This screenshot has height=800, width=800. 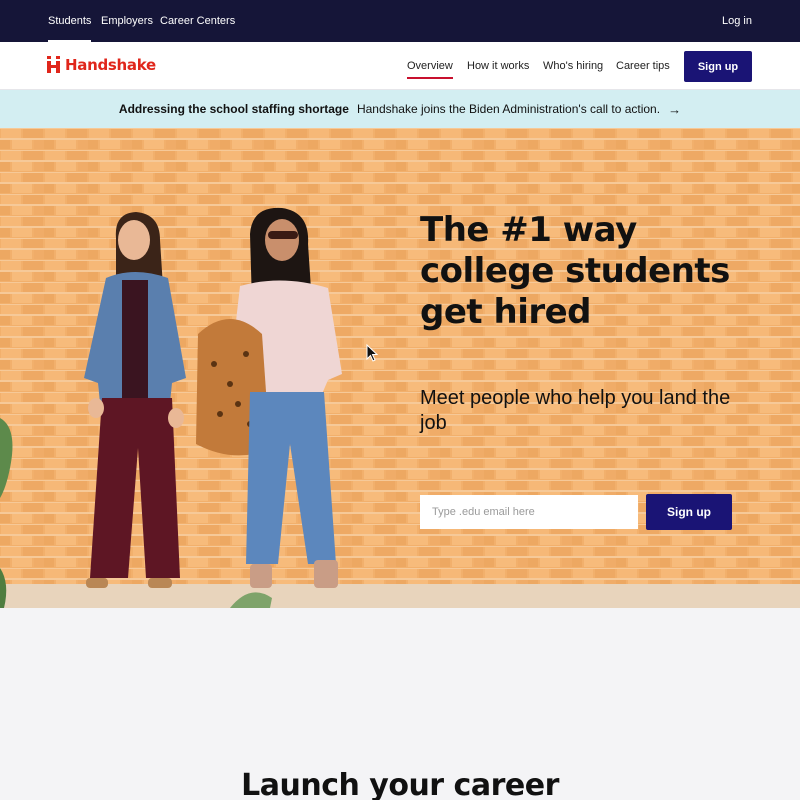 What do you see at coordinates (689, 512) in the screenshot?
I see `hero-signup-button: Sign up` at bounding box center [689, 512].